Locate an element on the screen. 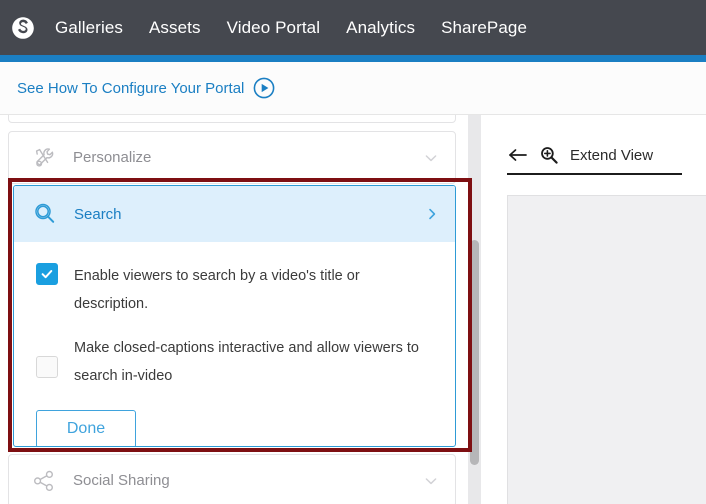 This screenshot has width=706, height=504. swirl-s-logo-icon is located at coordinates (23, 27).